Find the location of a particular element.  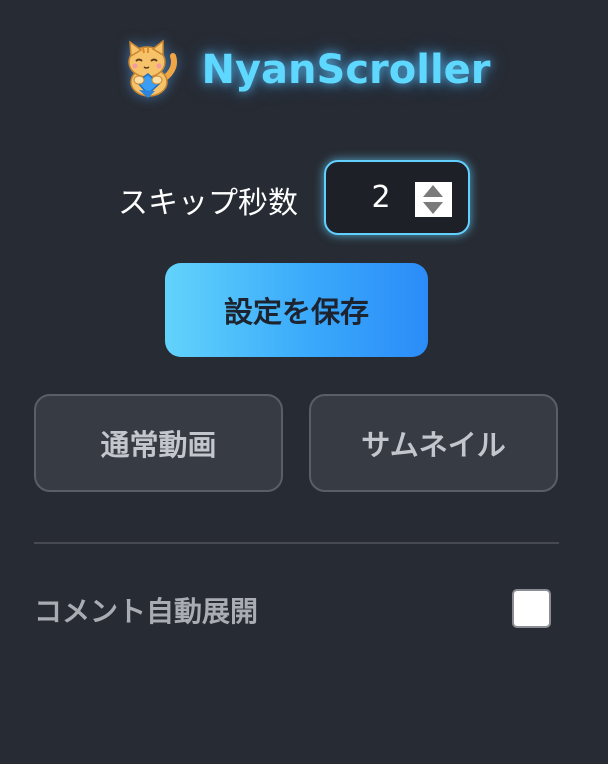

app-header: NyanScroller is located at coordinates (304, 70).